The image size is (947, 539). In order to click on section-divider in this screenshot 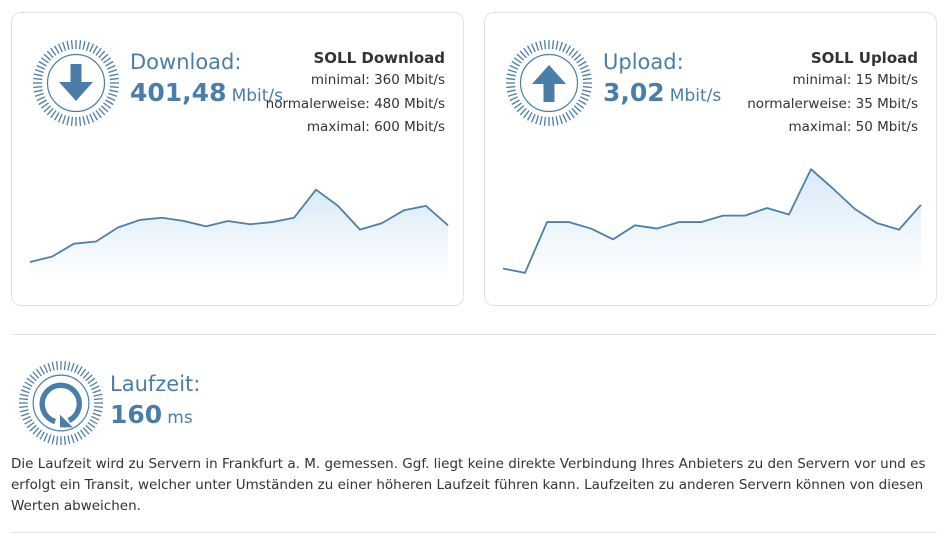, I will do `click(474, 334)`.